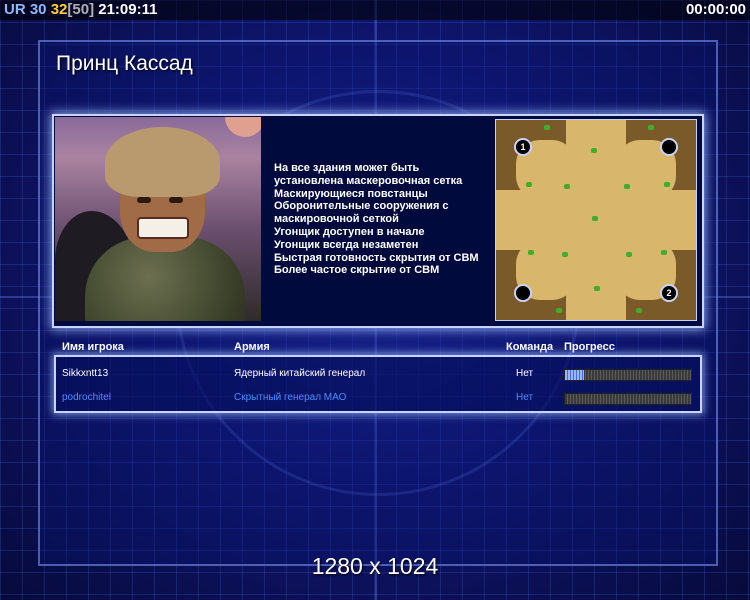  What do you see at coordinates (361, 206) in the screenshot?
I see `desc-line: Оборонительные сооружения с` at bounding box center [361, 206].